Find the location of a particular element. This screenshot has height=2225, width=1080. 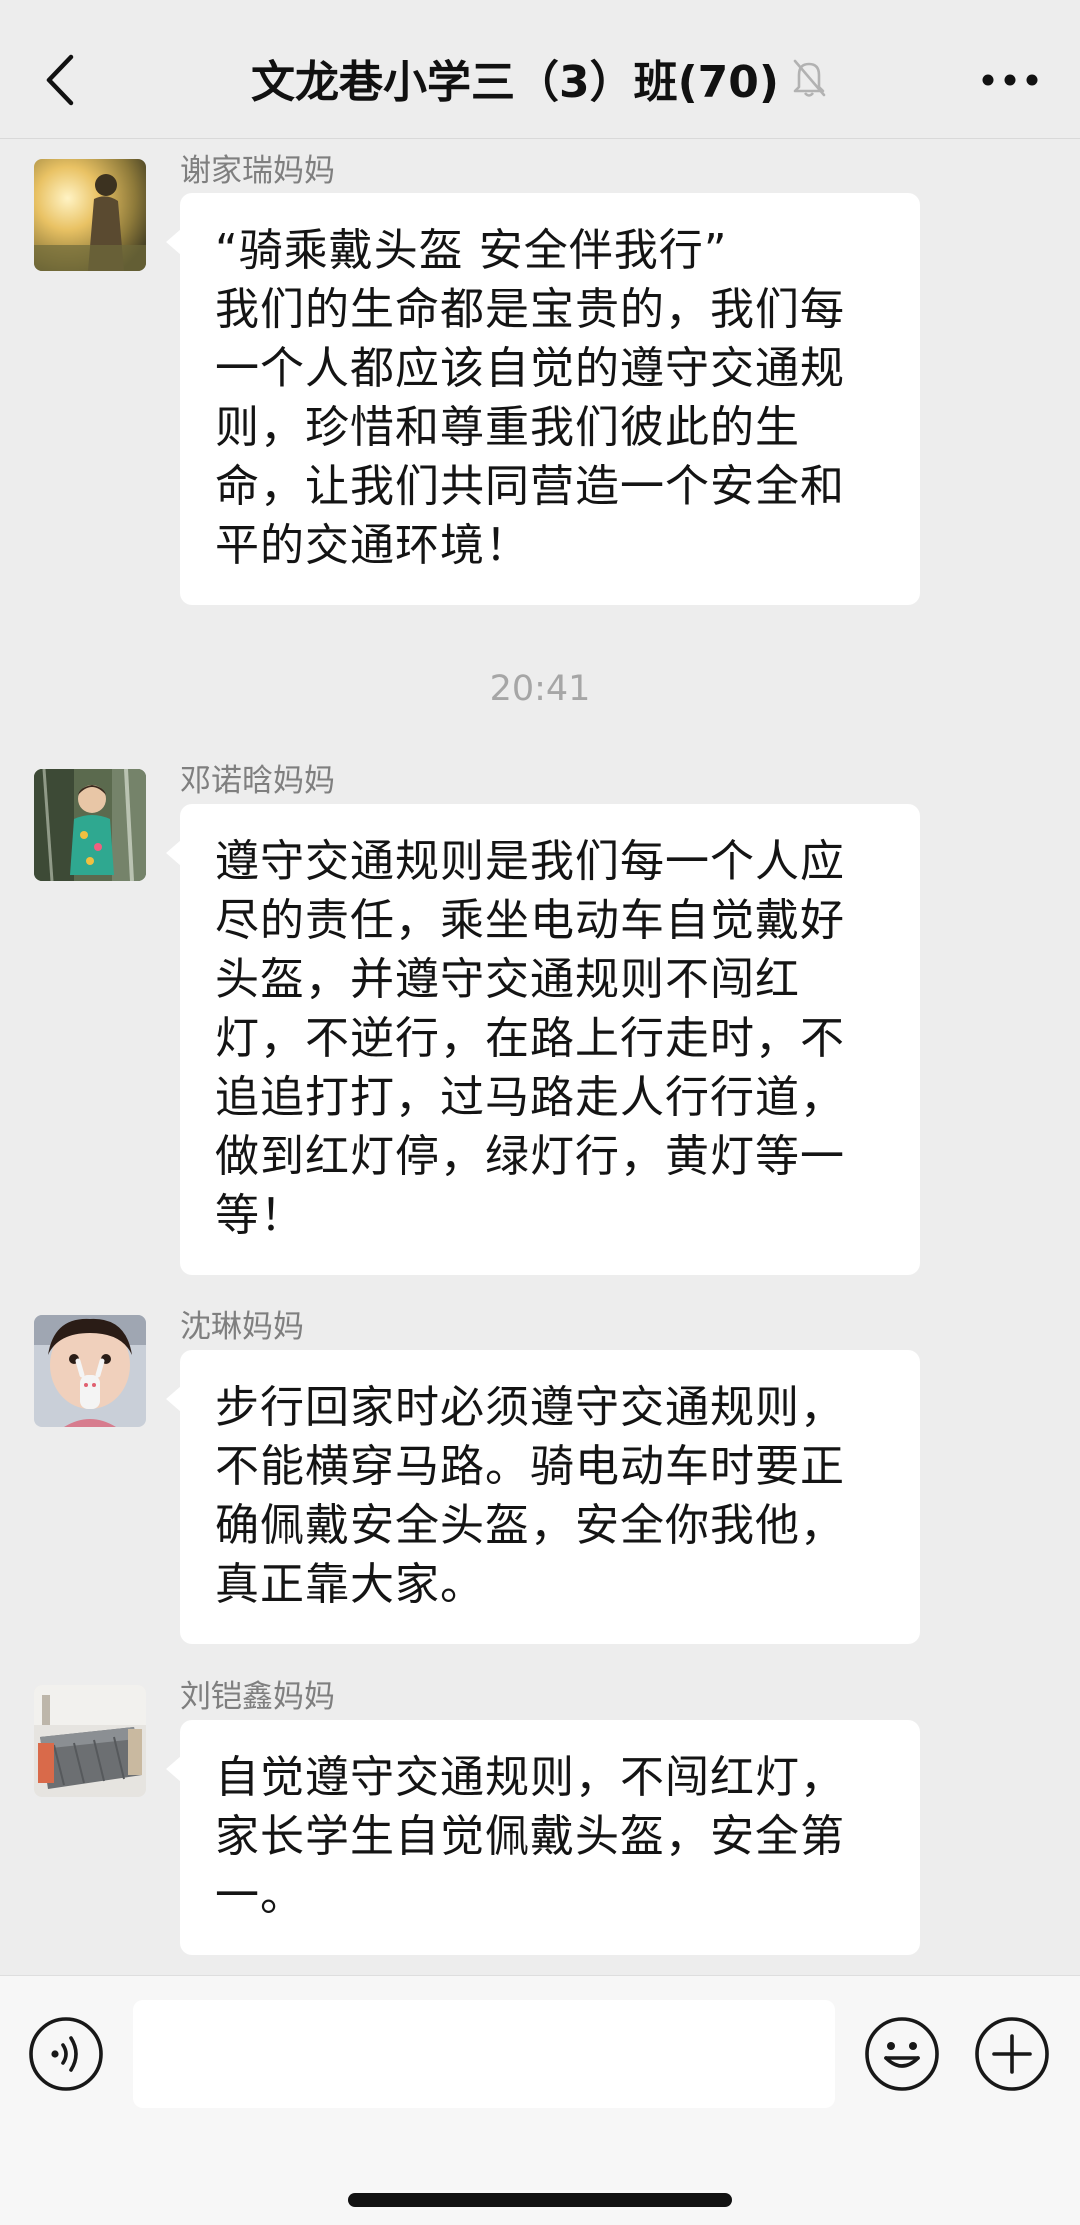

message-line: 命，让我们共同营造一个安全和 is located at coordinates (530, 486).